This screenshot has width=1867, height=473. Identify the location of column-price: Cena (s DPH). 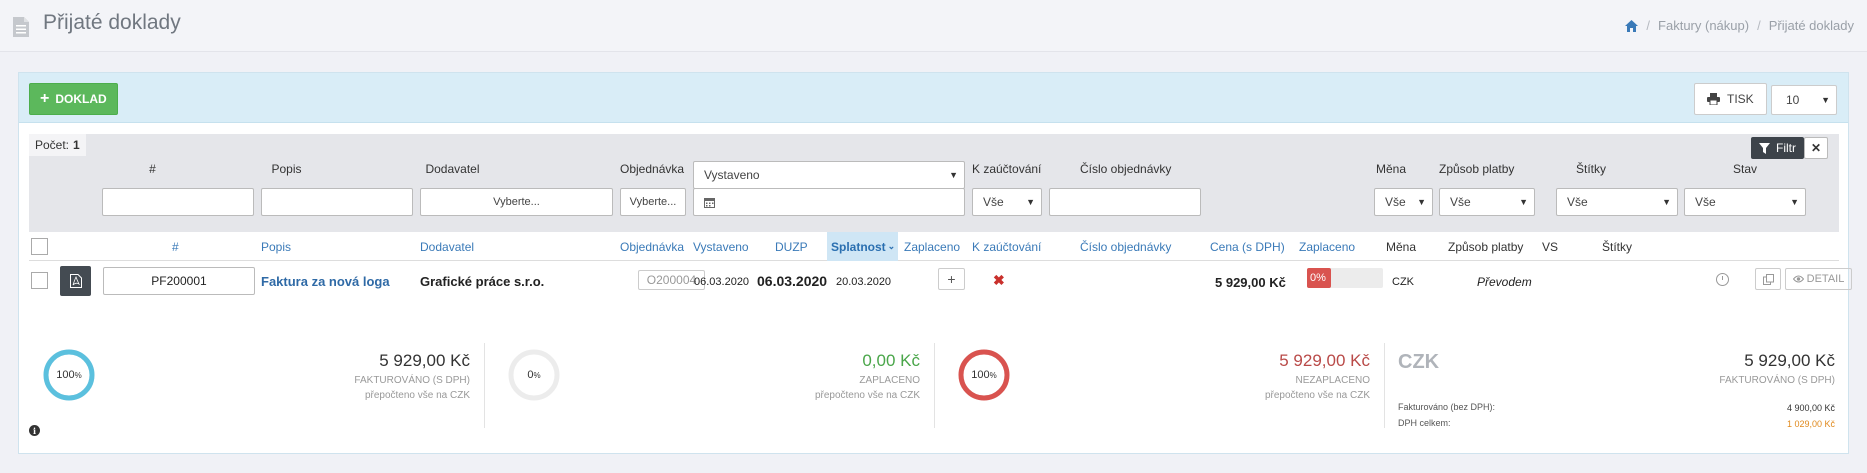
(1247, 247).